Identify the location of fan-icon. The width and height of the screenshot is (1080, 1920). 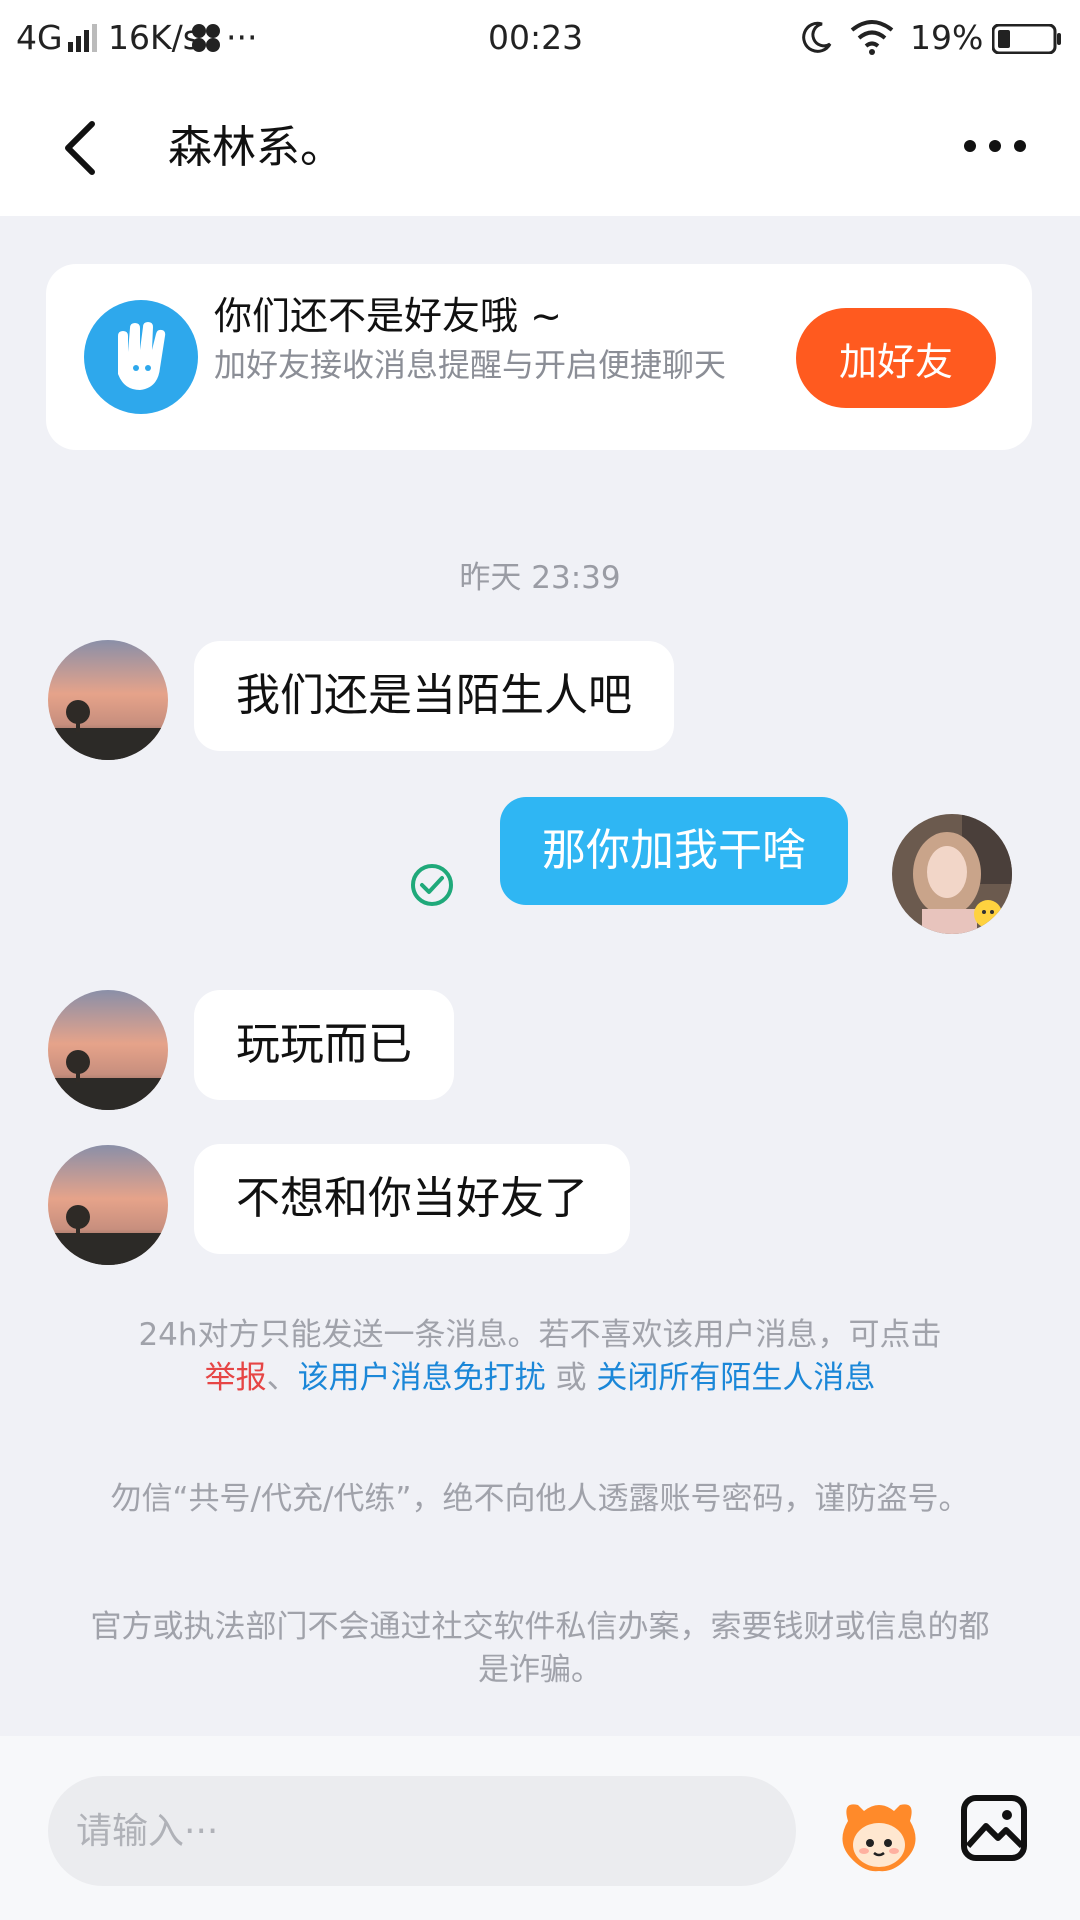
(206, 38).